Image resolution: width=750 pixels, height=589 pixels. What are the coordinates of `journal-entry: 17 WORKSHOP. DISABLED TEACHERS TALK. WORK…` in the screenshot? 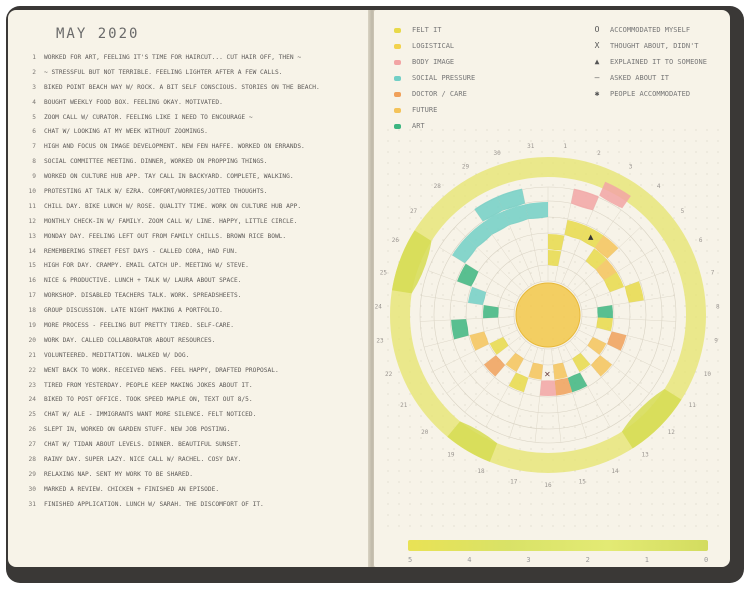 It's located at (192, 299).